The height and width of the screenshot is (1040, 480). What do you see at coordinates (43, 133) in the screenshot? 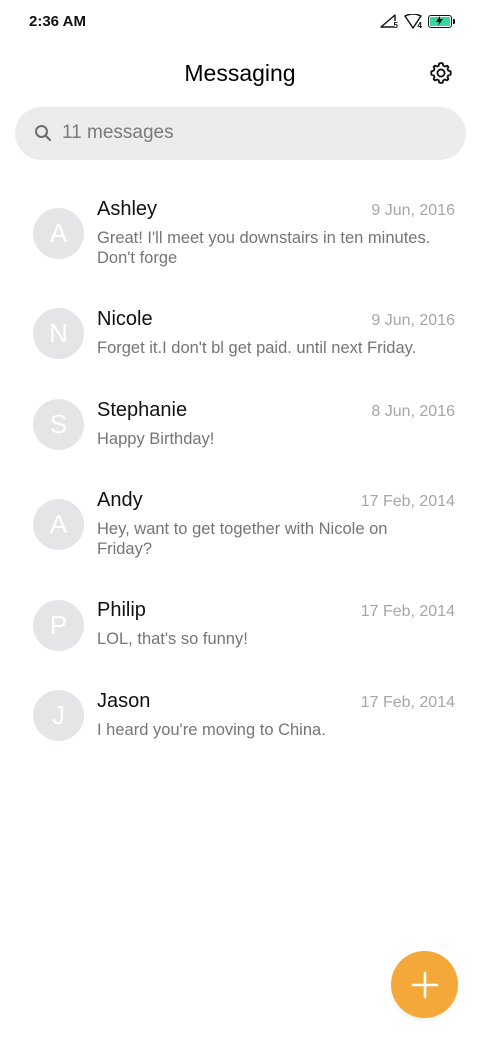
I see `search-icon` at bounding box center [43, 133].